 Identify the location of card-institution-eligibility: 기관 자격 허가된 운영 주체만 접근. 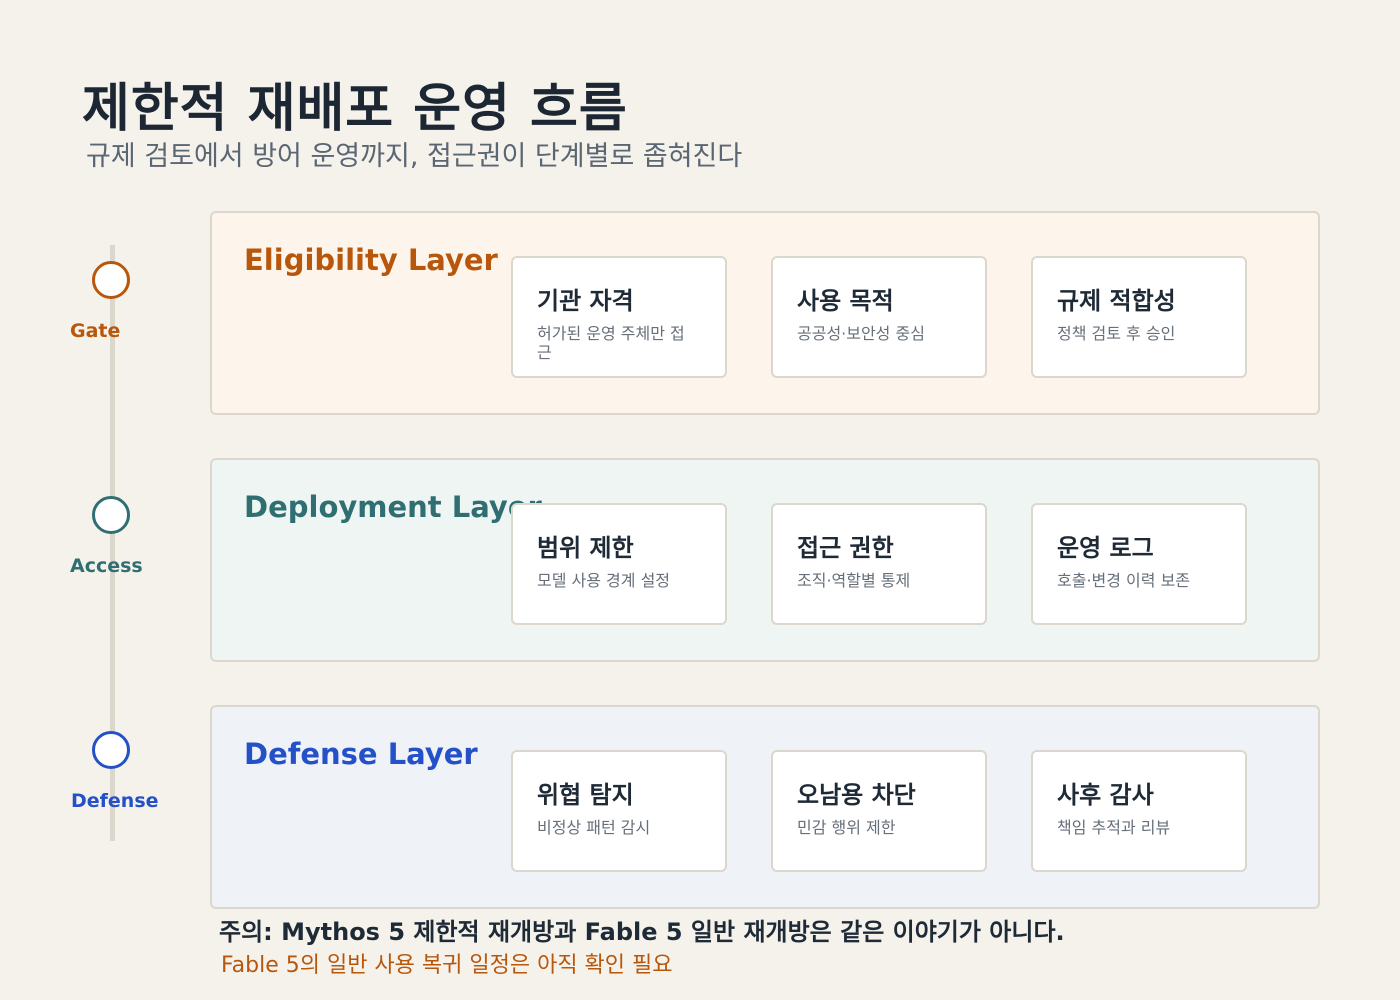
(619, 317).